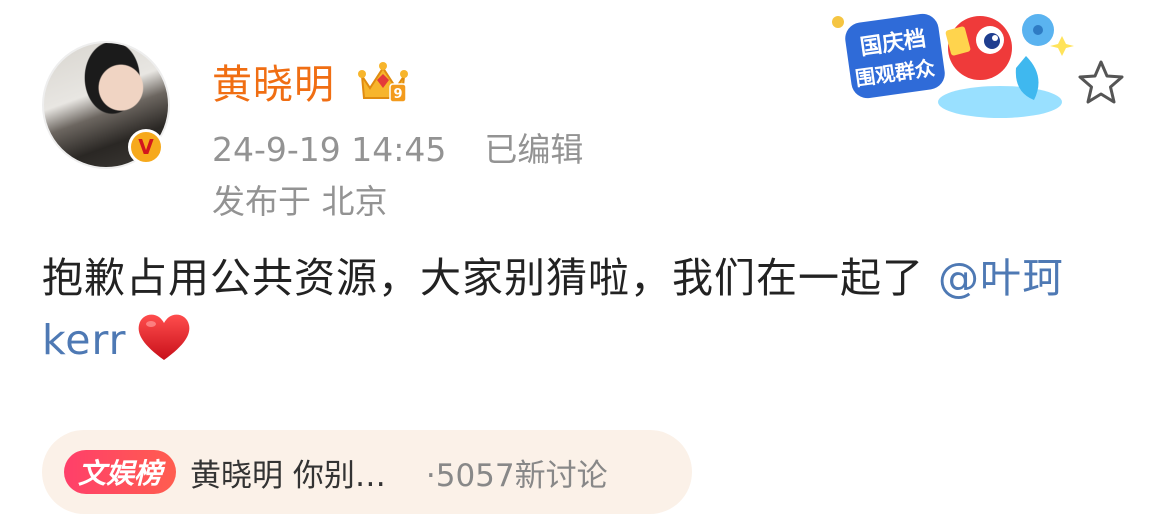 The image size is (1170, 516). Describe the element at coordinates (1101, 82) in the screenshot. I see `favorite-star-icon` at that location.